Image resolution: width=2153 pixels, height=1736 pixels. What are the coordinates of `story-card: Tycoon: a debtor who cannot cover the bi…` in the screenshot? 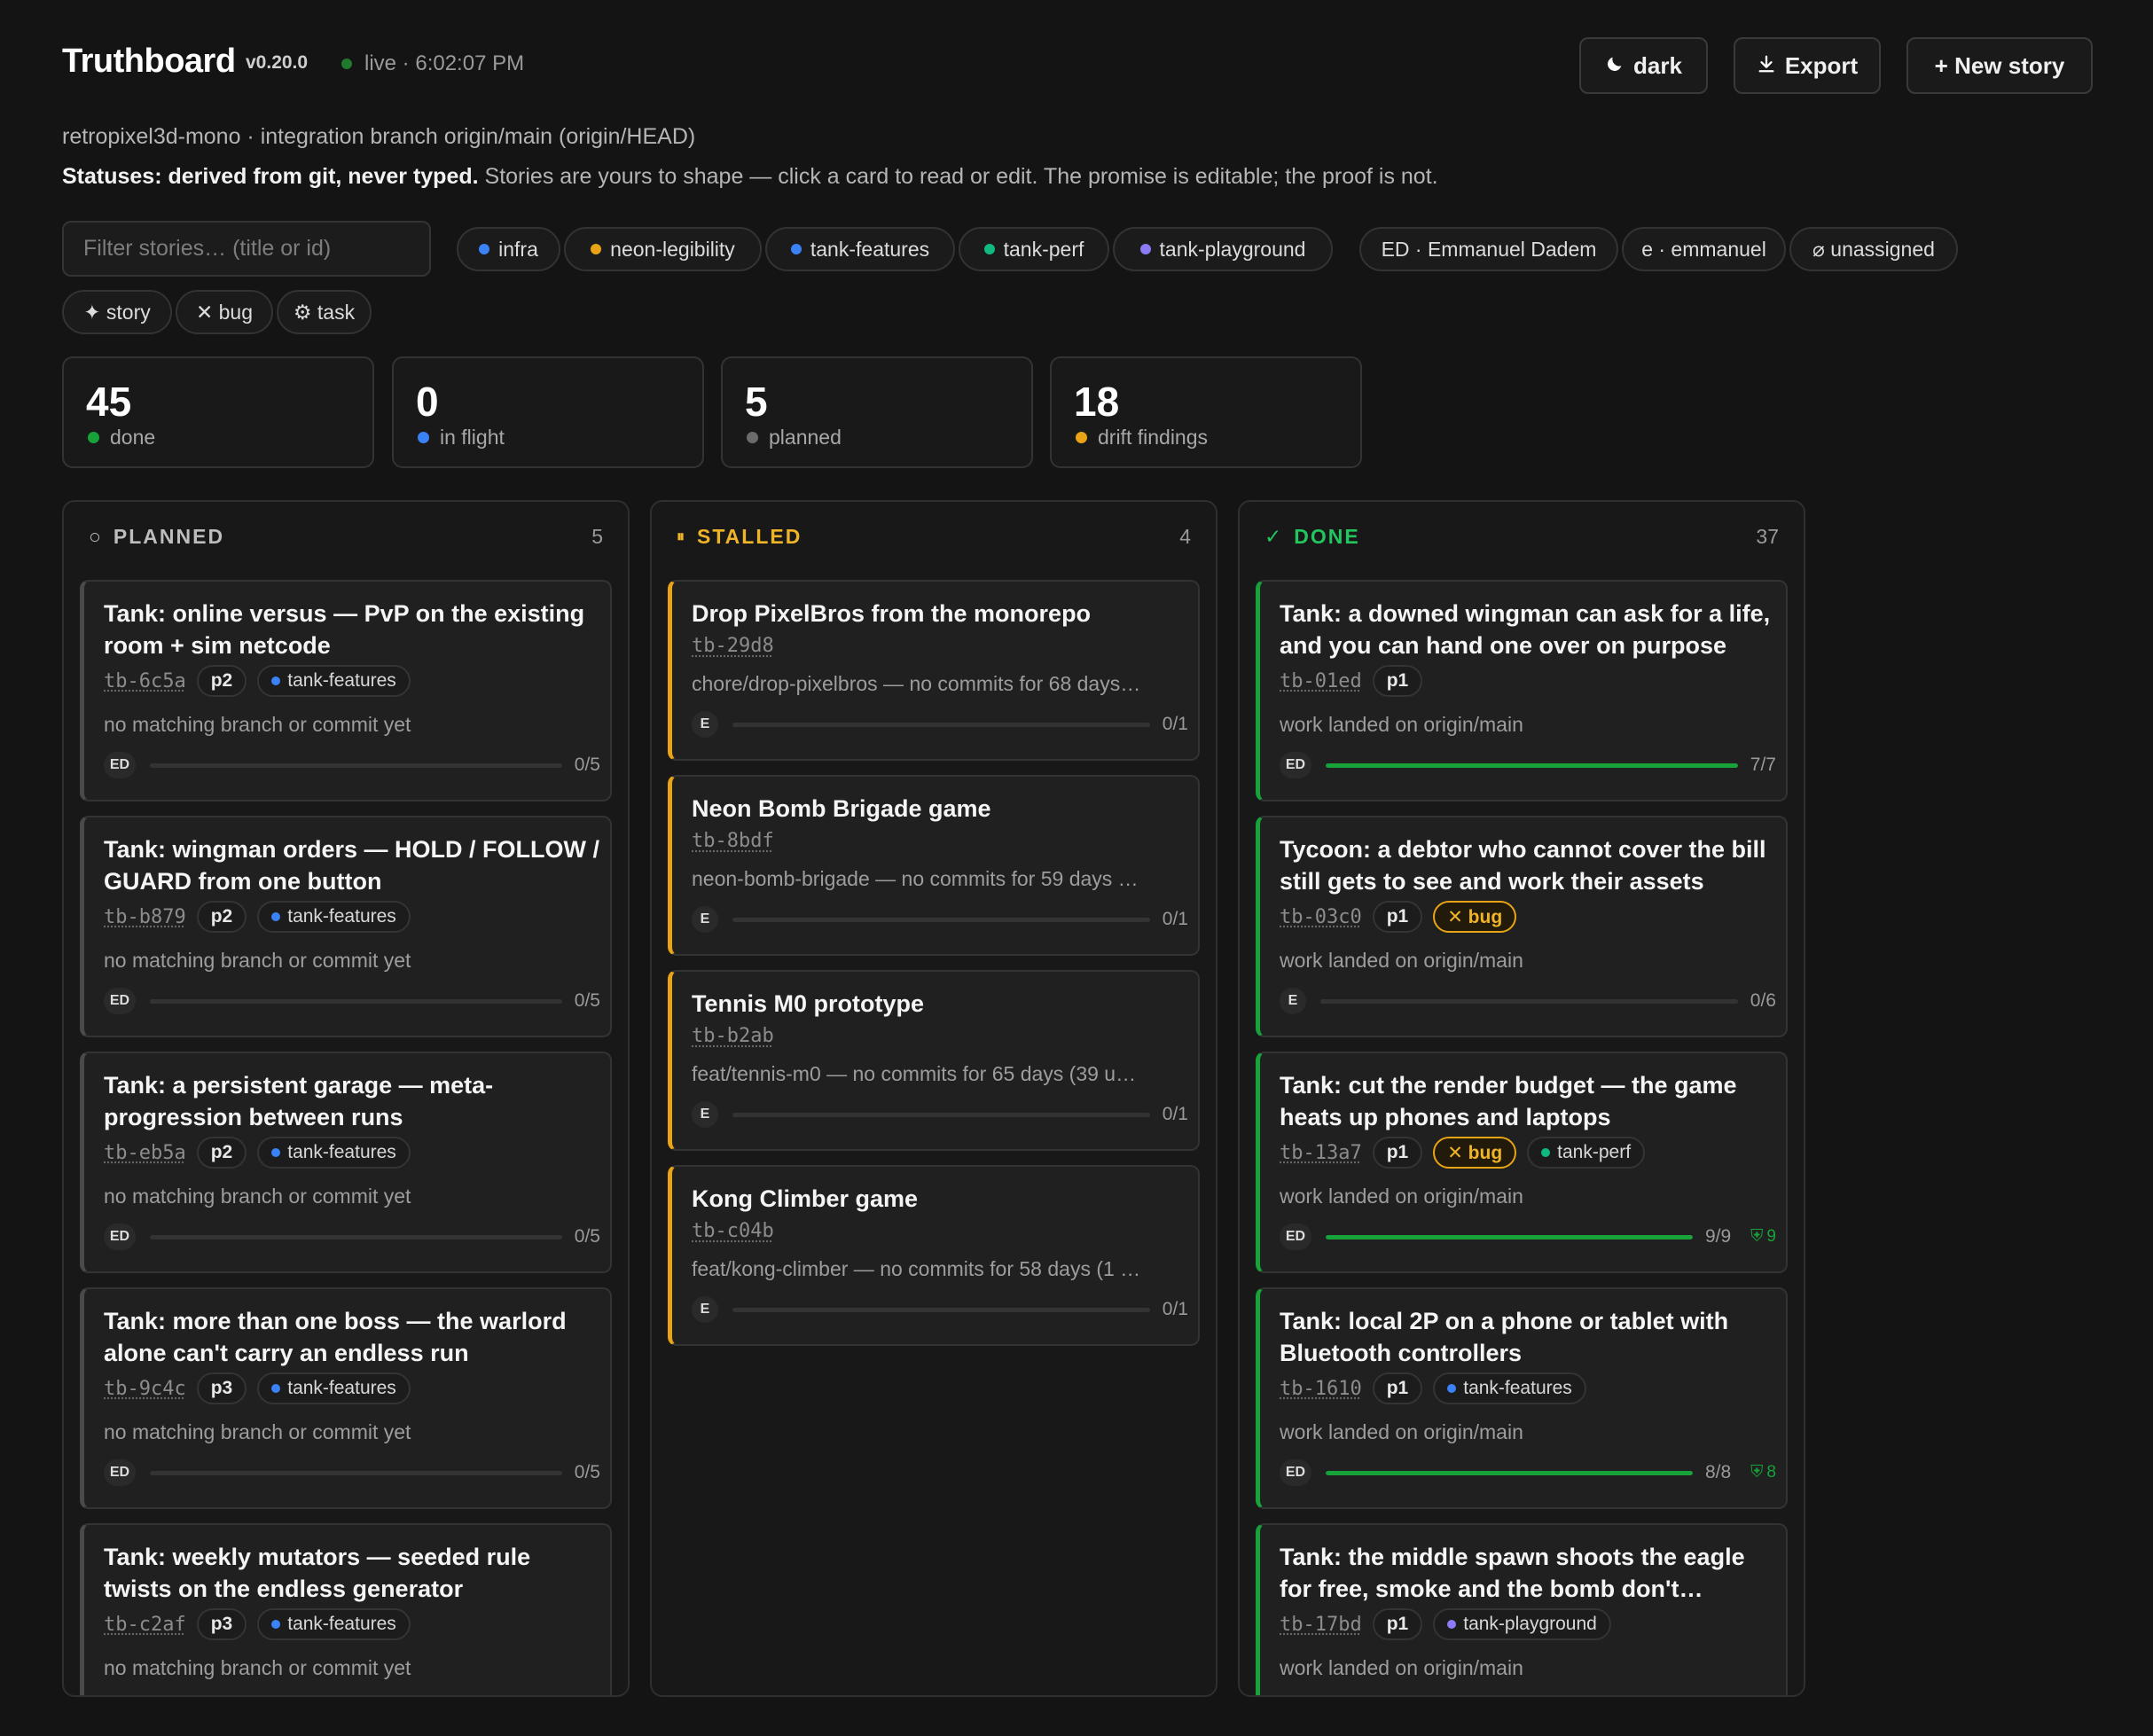 It's located at (1522, 926).